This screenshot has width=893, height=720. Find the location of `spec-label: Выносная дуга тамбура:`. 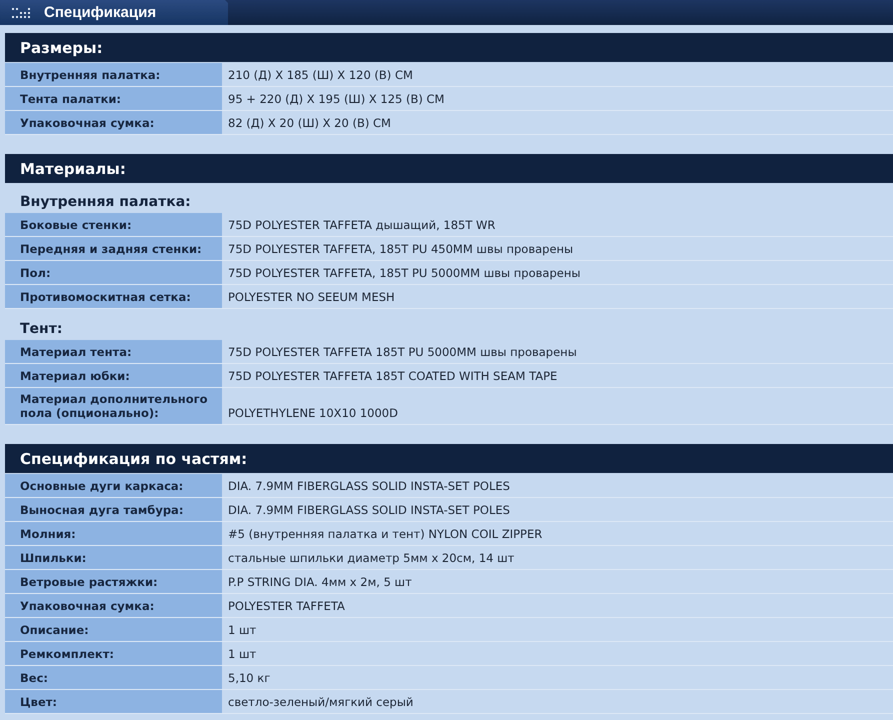

spec-label: Выносная дуга тамбура: is located at coordinates (113, 509).